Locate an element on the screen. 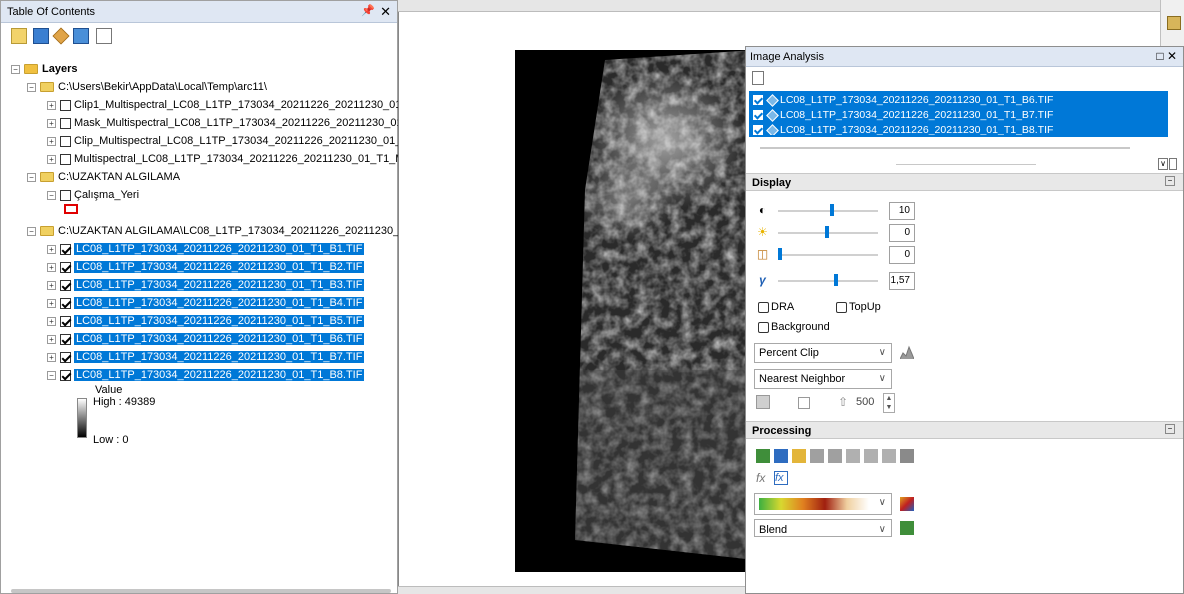 This screenshot has height=594, width=1184. background-box is located at coordinates (763, 327).